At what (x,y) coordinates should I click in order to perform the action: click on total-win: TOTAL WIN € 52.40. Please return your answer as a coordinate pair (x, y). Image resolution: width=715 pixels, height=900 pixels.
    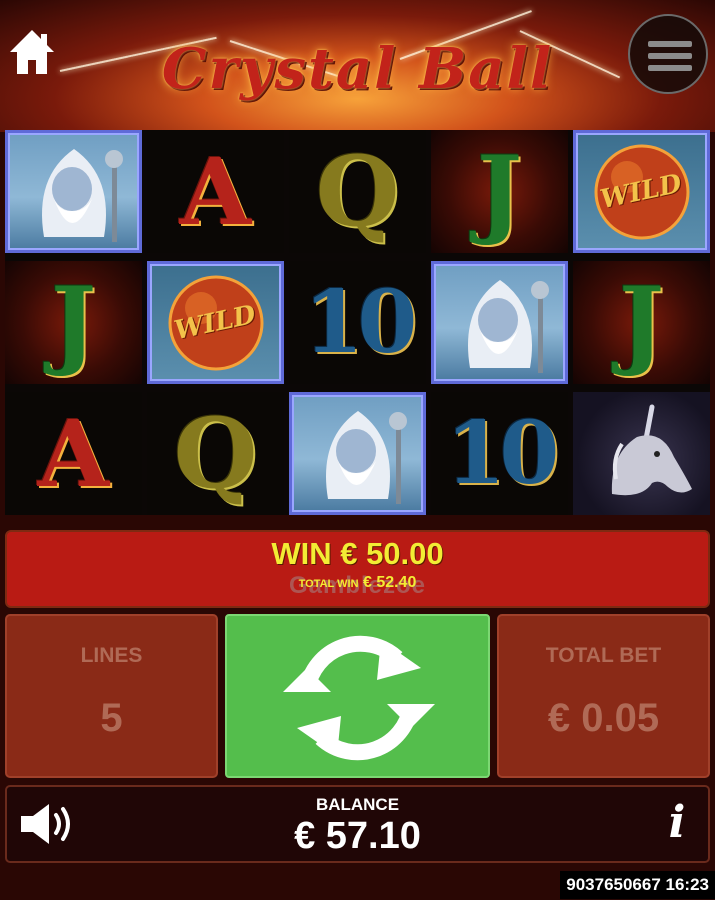
    Looking at the image, I should click on (357, 583).